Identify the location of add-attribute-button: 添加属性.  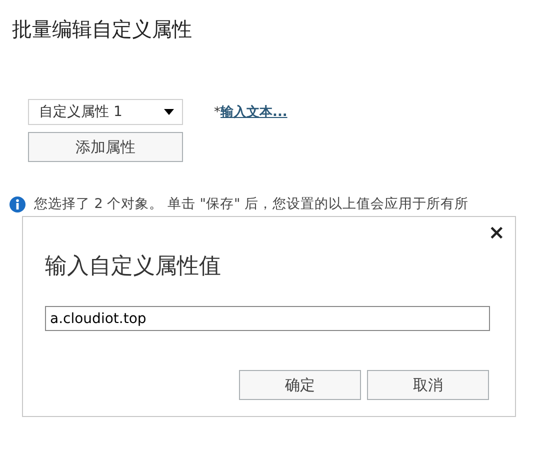
(105, 147).